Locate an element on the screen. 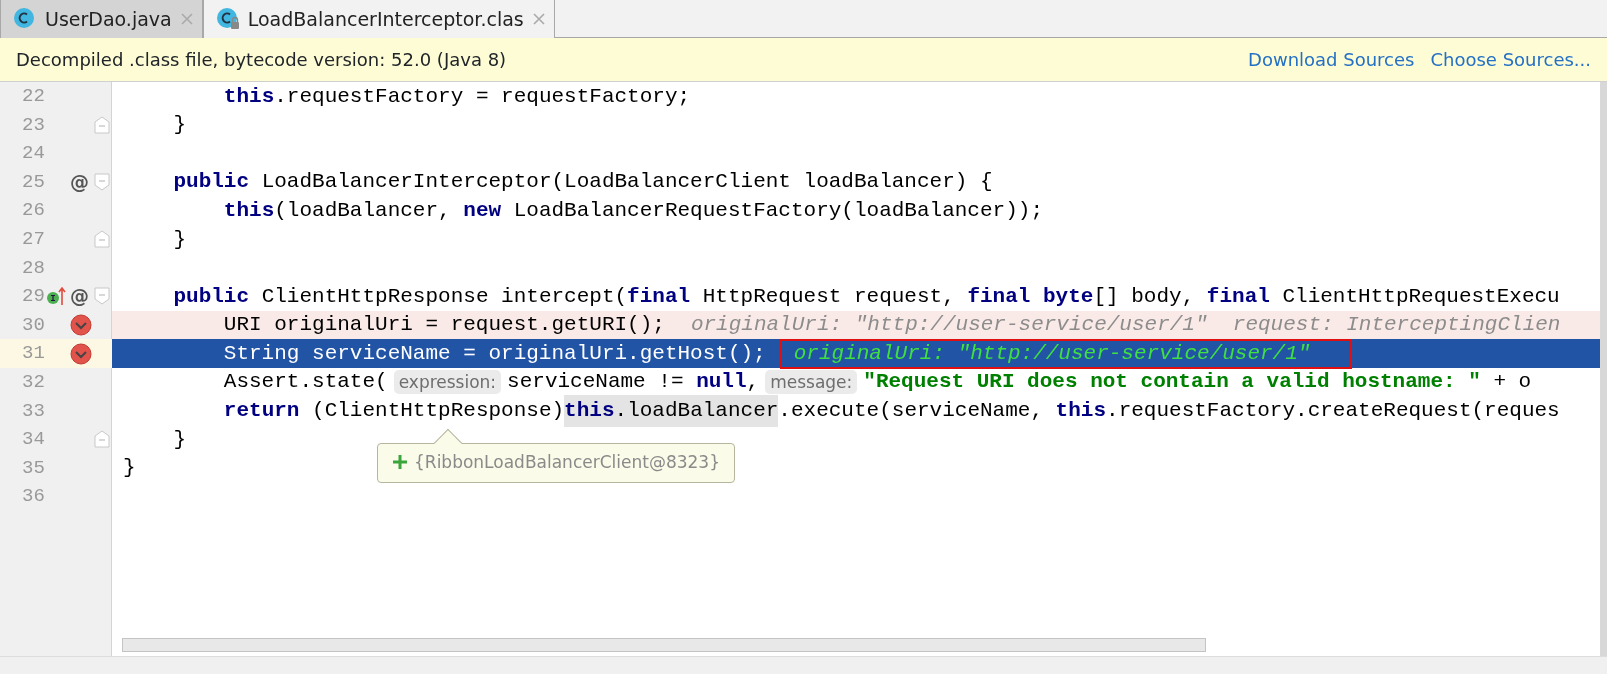 This screenshot has height=674, width=1607. line-number: 29 is located at coordinates (33, 297).